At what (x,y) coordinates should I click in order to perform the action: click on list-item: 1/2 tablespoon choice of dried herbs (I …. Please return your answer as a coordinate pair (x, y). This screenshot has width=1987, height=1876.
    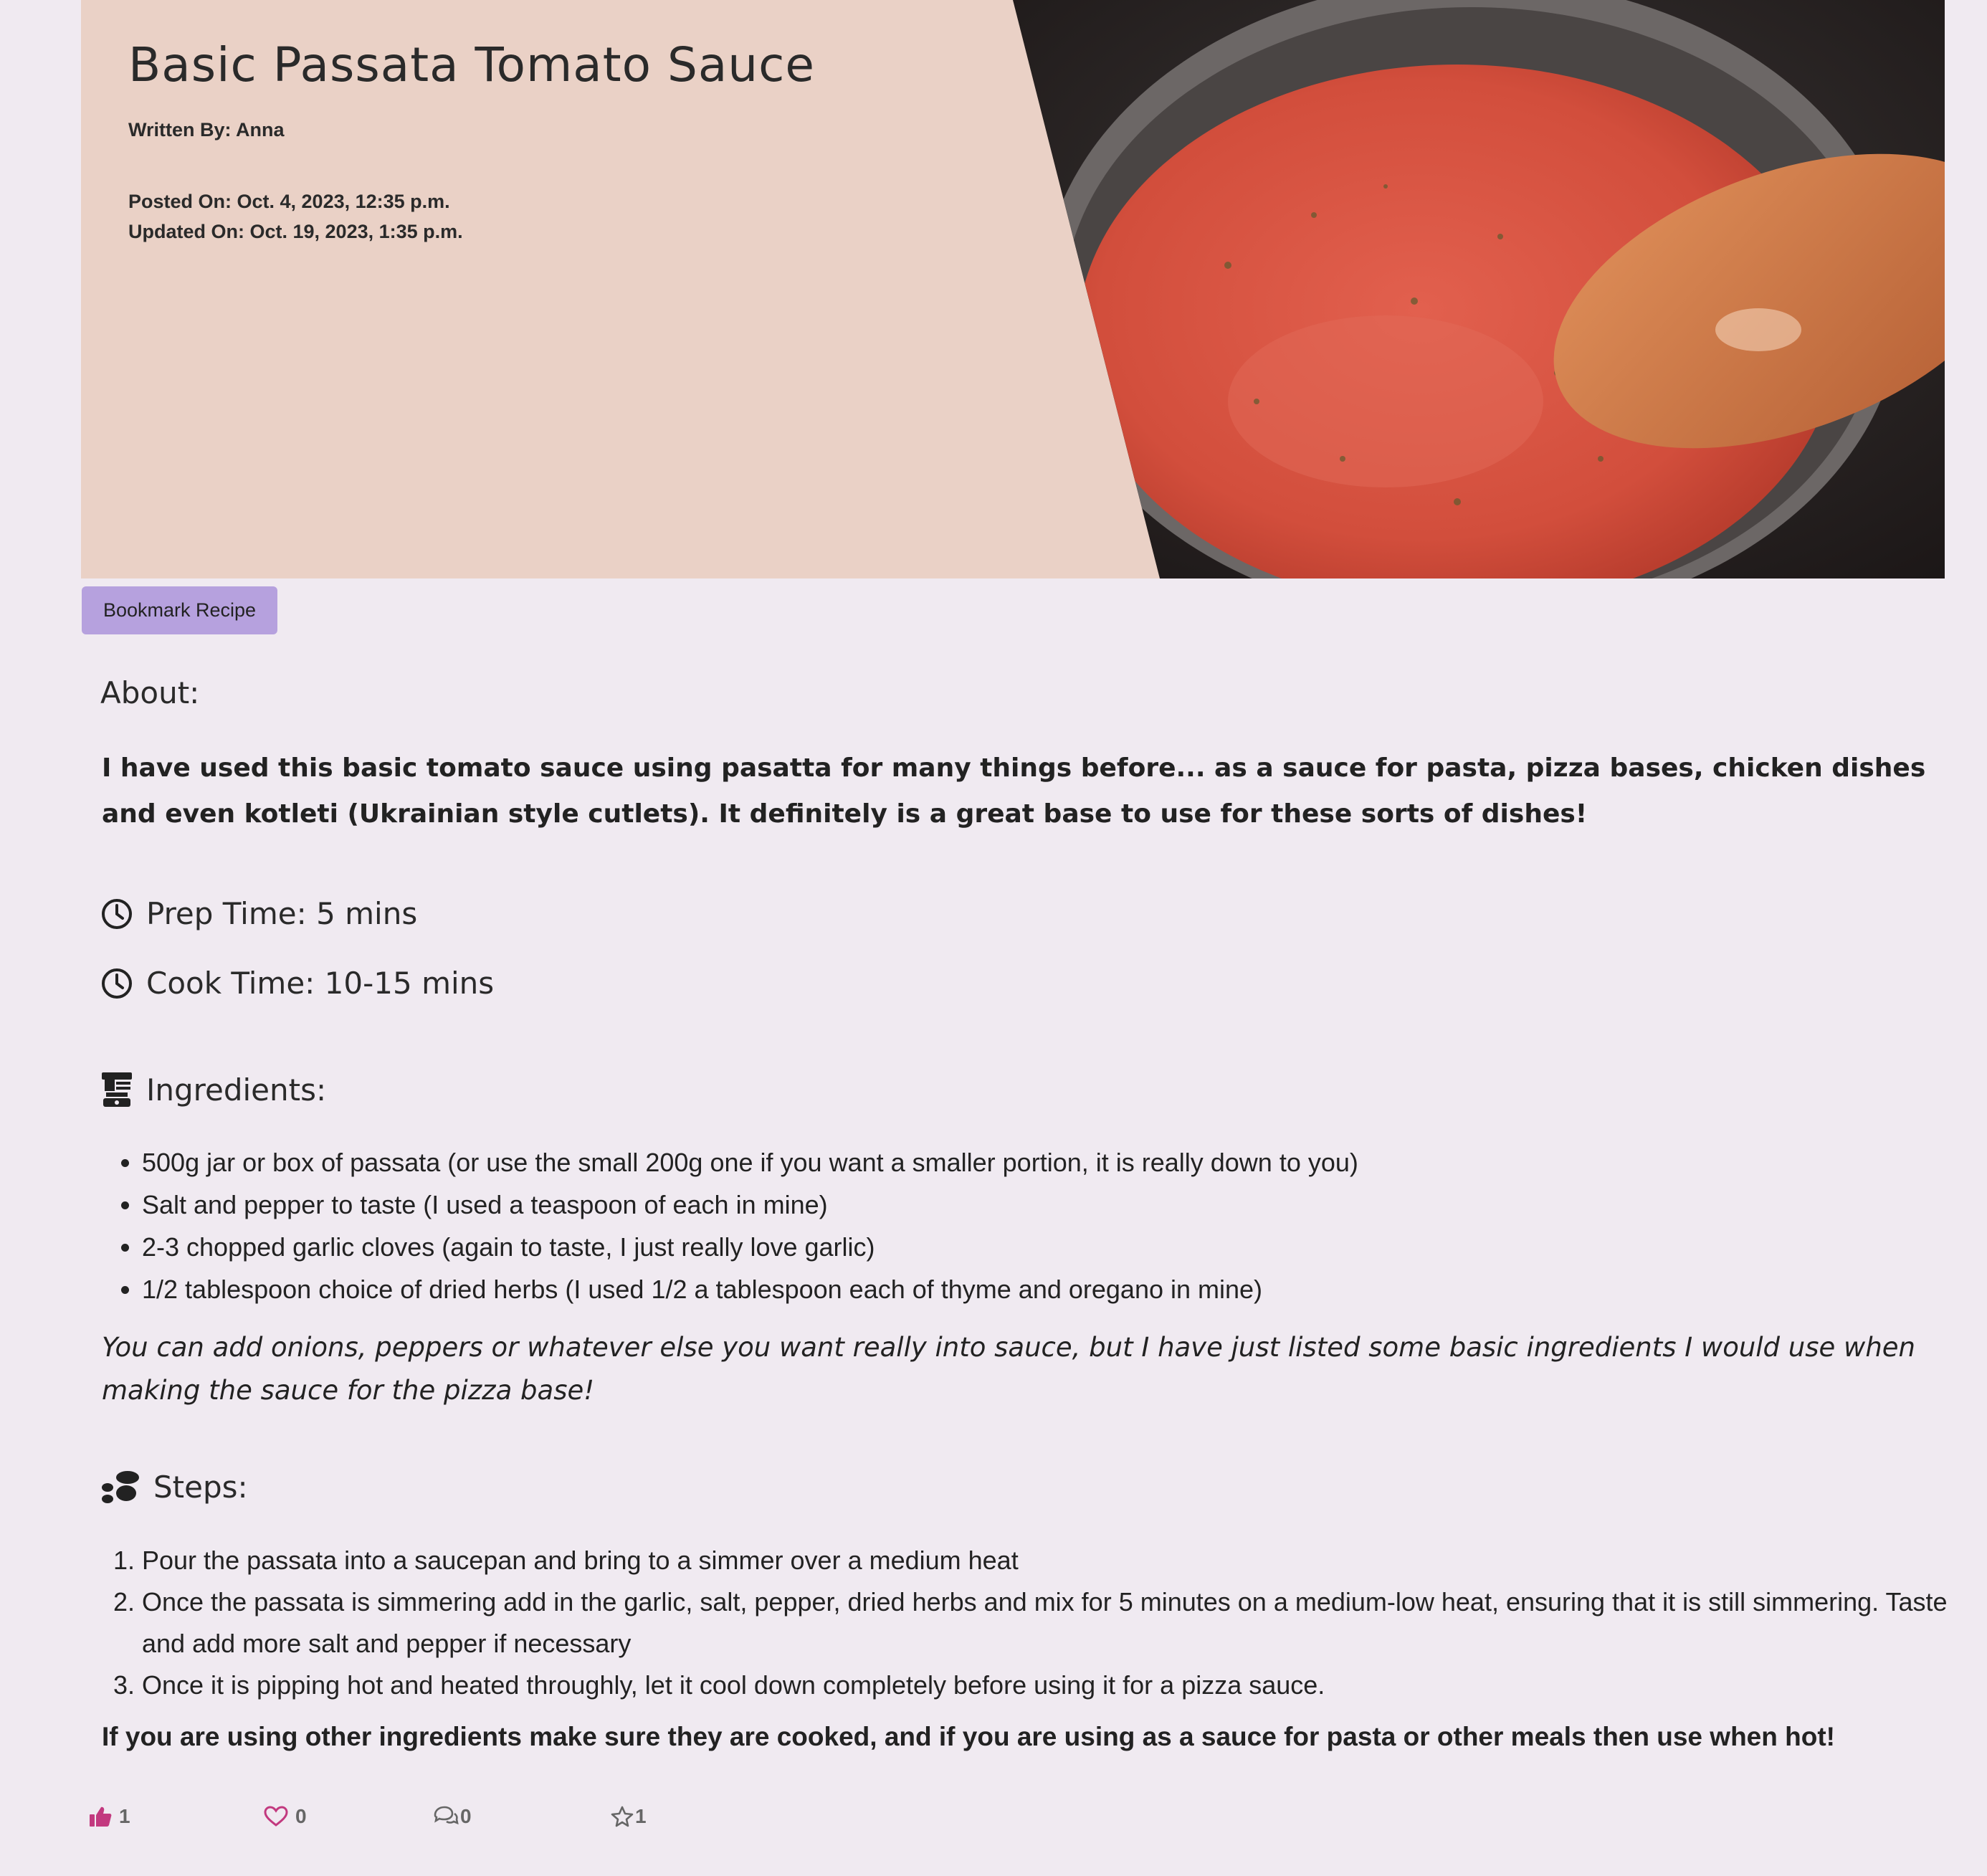
    Looking at the image, I should click on (750, 1289).